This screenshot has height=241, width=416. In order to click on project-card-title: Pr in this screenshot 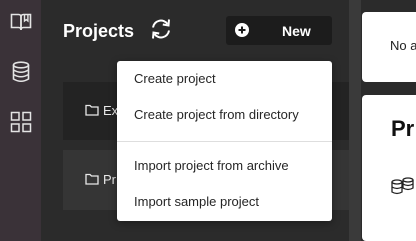, I will do `click(403, 128)`.